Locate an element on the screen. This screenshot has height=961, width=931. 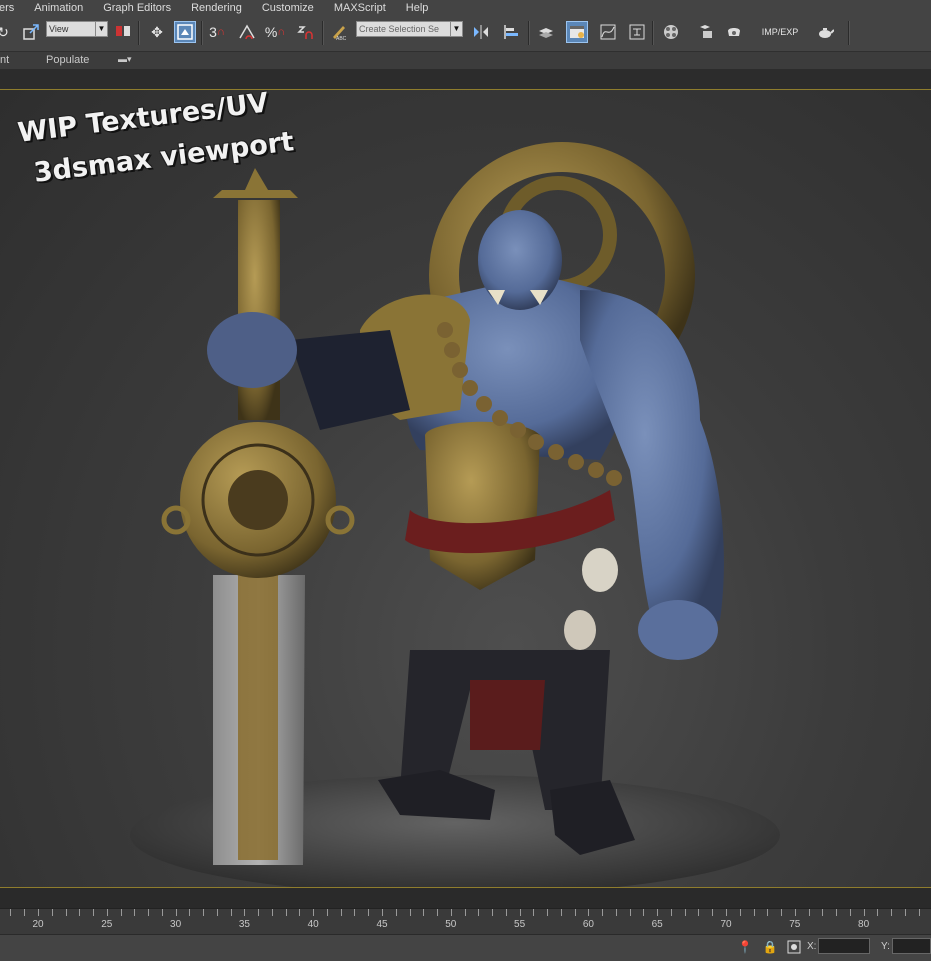
render-frame-window-icon is located at coordinates (734, 32).